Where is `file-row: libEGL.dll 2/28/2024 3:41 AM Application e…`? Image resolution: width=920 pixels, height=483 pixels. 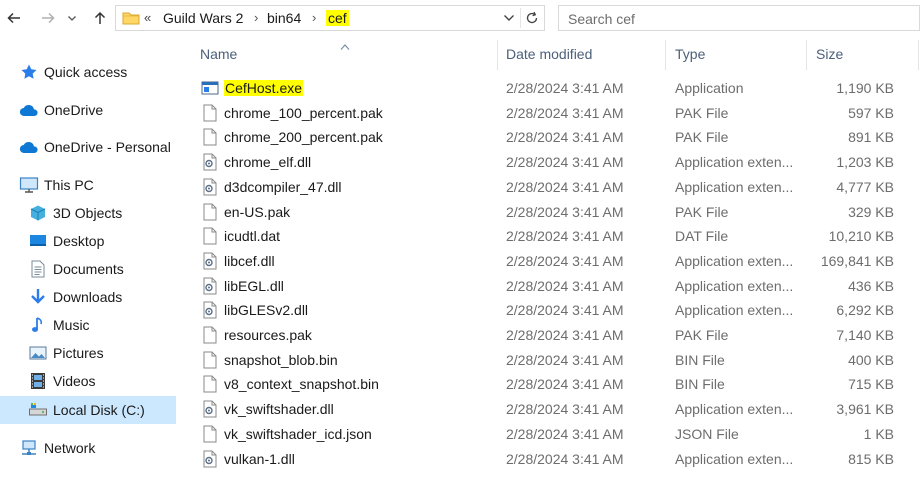
file-row: libEGL.dll 2/28/2024 3:41 AM Application e… is located at coordinates (550, 286).